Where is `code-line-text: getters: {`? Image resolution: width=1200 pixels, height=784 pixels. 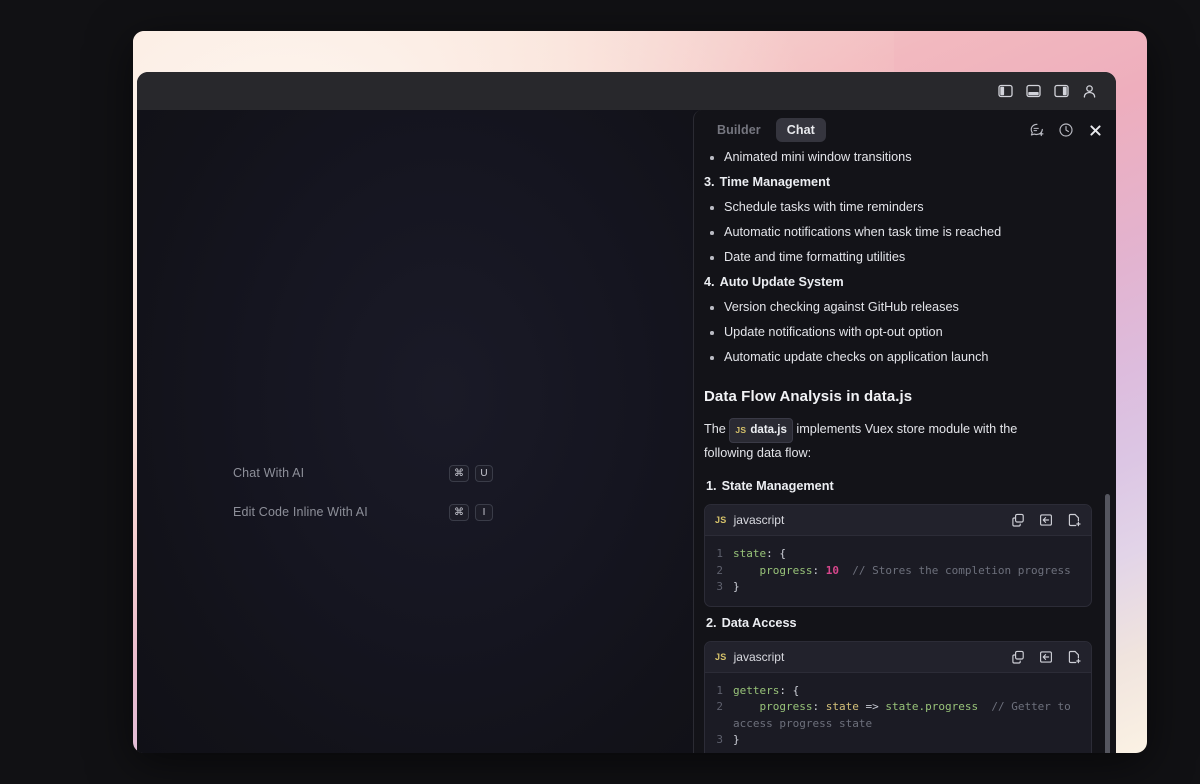
code-line-text: getters: { is located at coordinates (907, 691).